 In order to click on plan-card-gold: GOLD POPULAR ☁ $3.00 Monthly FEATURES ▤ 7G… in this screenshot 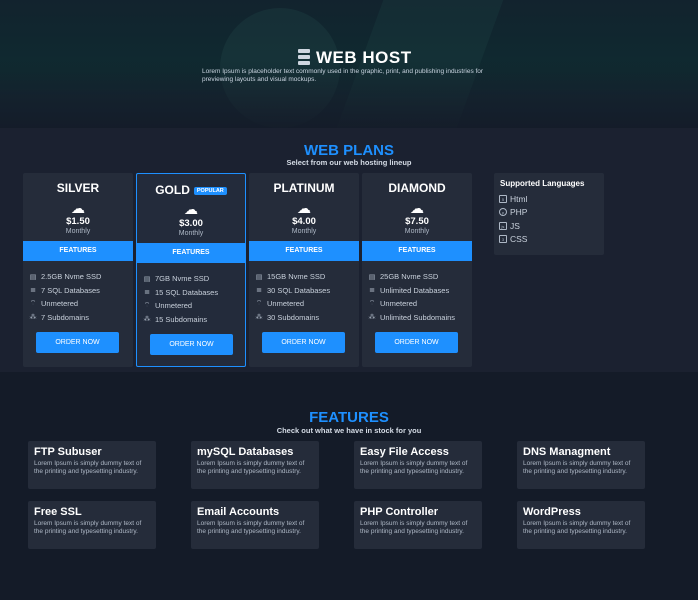, I will do `click(191, 270)`.